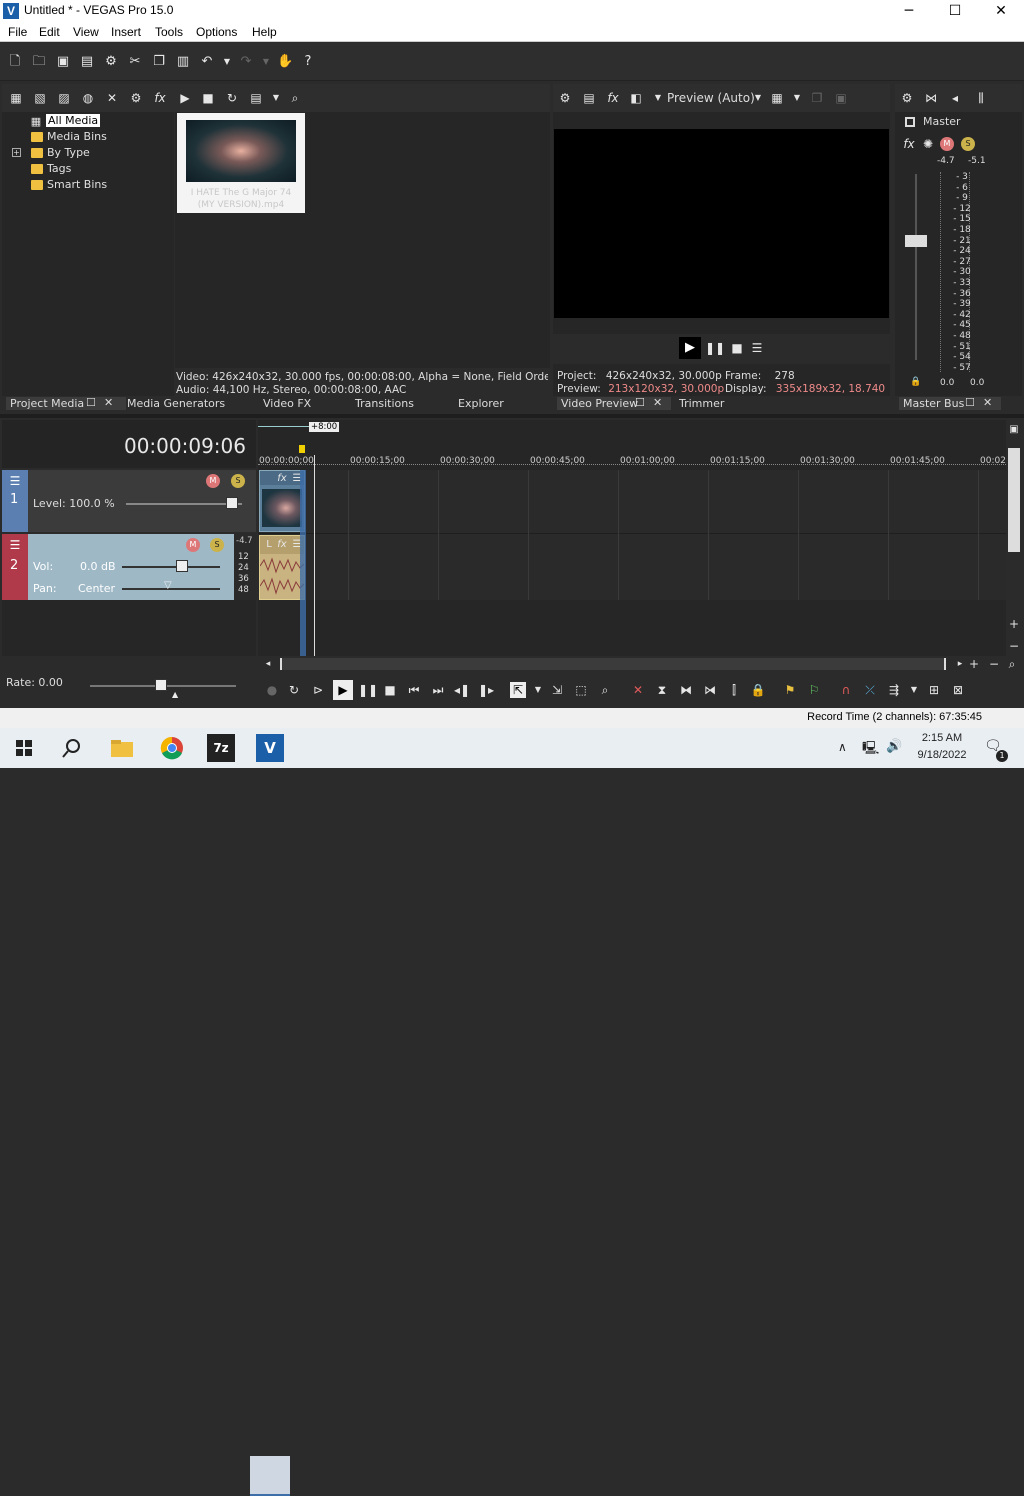 The image size is (1024, 1496). What do you see at coordinates (994, 664) in the screenshot?
I see `zoom-out-horizontal-icon: −` at bounding box center [994, 664].